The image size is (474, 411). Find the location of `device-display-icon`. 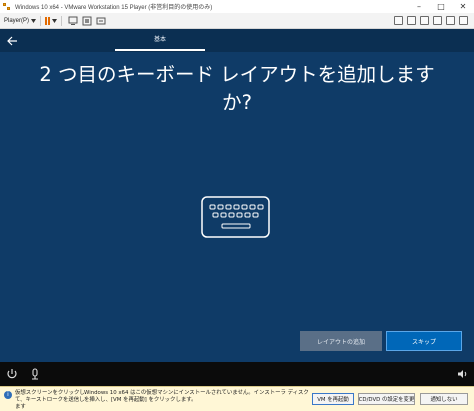

device-display-icon is located at coordinates (463, 20).